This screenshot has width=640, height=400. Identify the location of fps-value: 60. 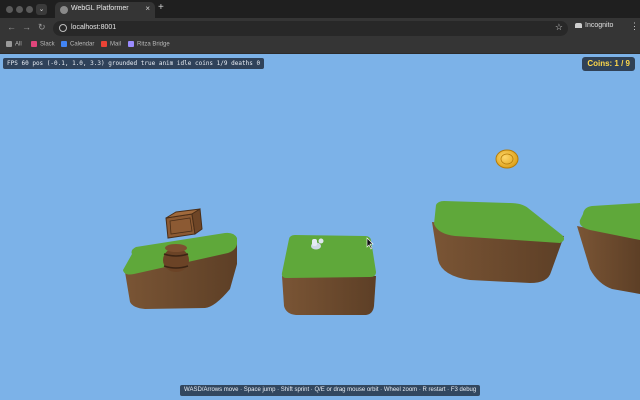
(25, 63).